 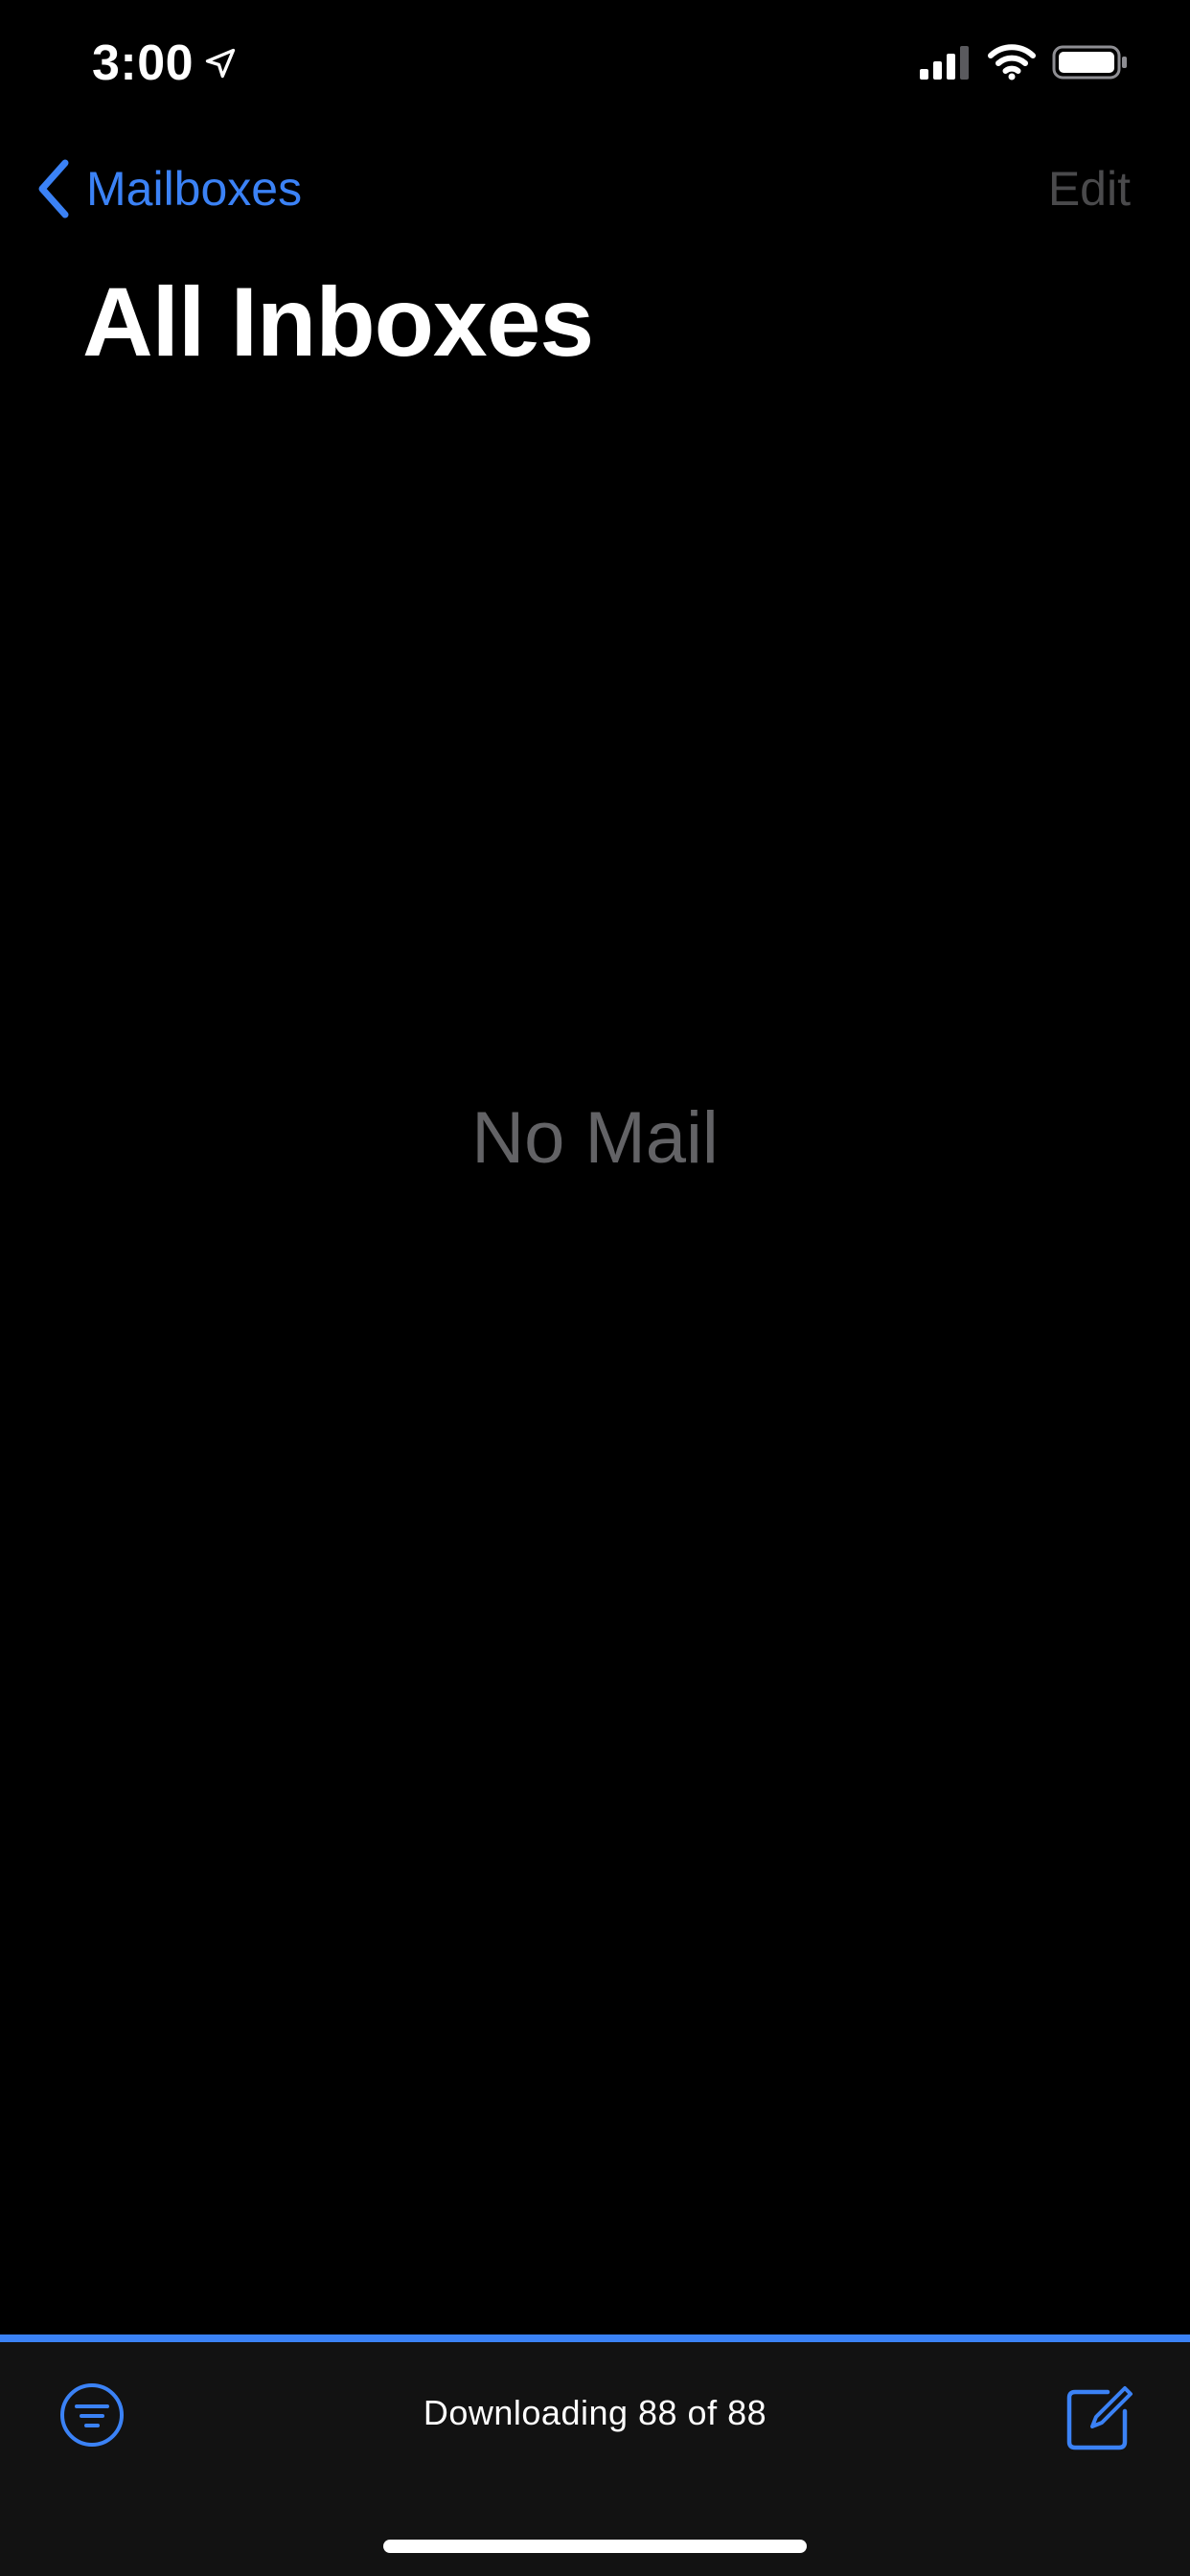 I want to click on download-progress-fill, so click(x=595, y=2338).